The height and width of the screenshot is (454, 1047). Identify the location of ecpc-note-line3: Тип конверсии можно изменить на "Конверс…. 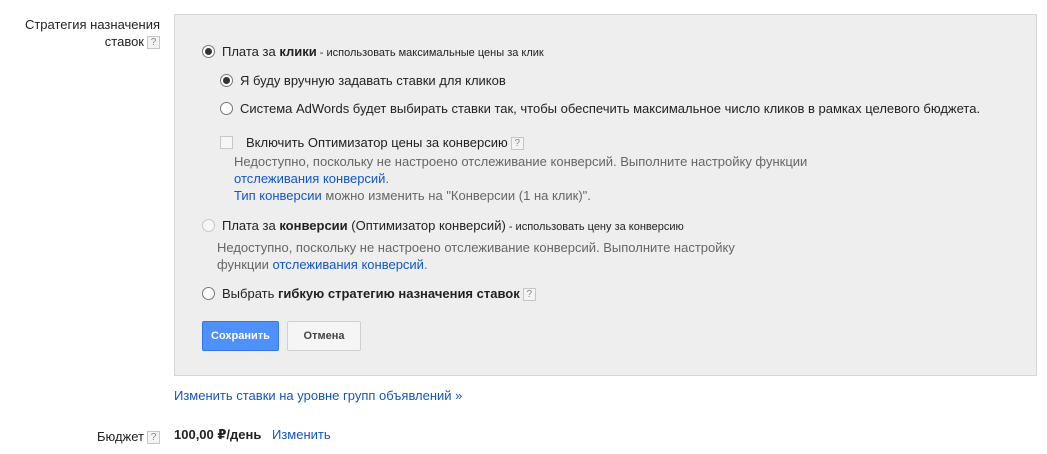
(412, 196).